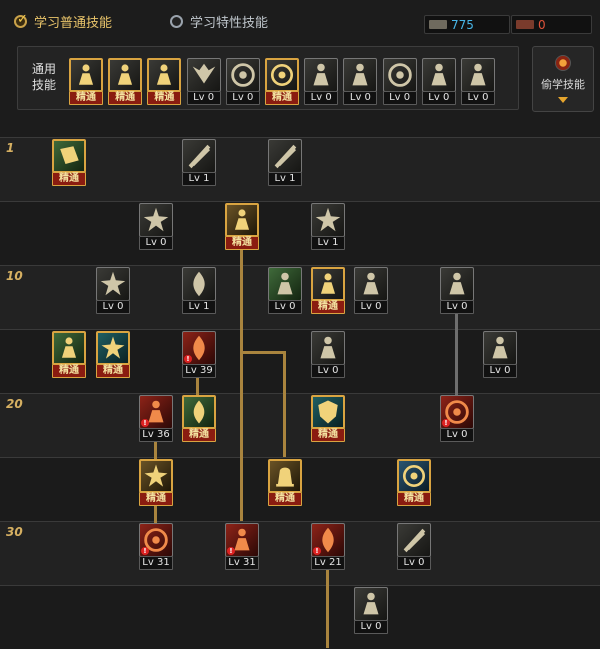  What do you see at coordinates (176, 21) in the screenshot?
I see `radio-icon` at bounding box center [176, 21].